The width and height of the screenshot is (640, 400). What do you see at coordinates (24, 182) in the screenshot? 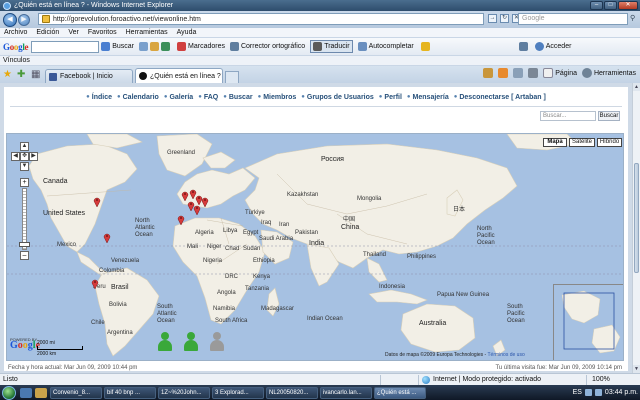
I see `zoom-in-button: +` at bounding box center [24, 182].